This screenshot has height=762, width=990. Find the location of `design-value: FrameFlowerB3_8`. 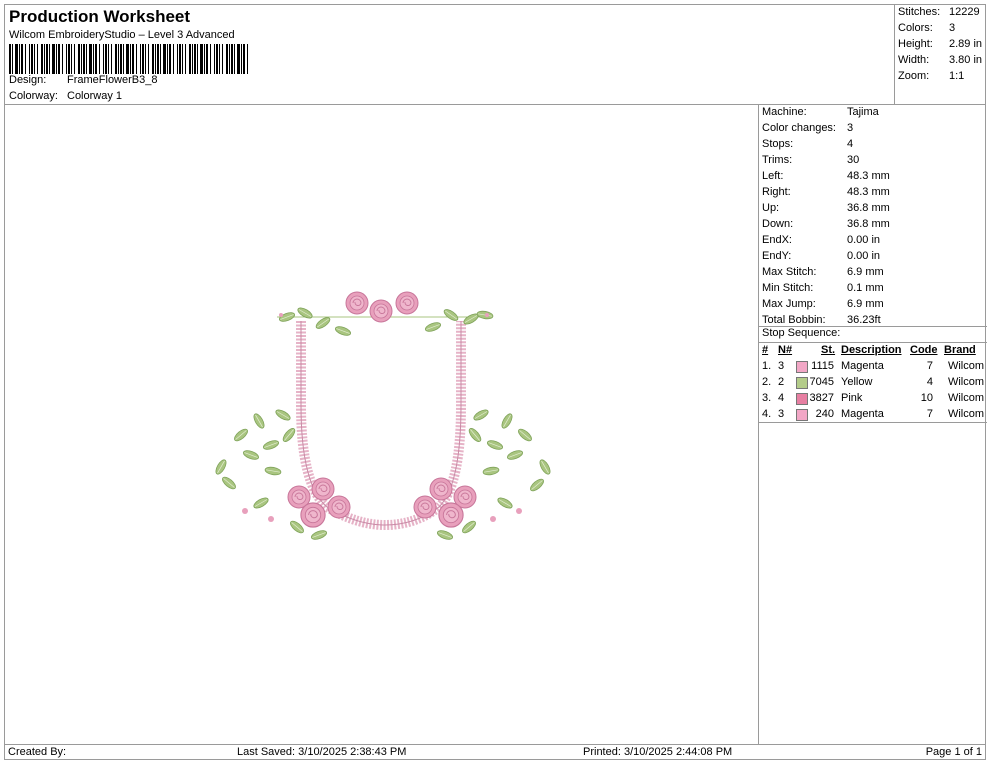

design-value: FrameFlowerB3_8 is located at coordinates (112, 80).